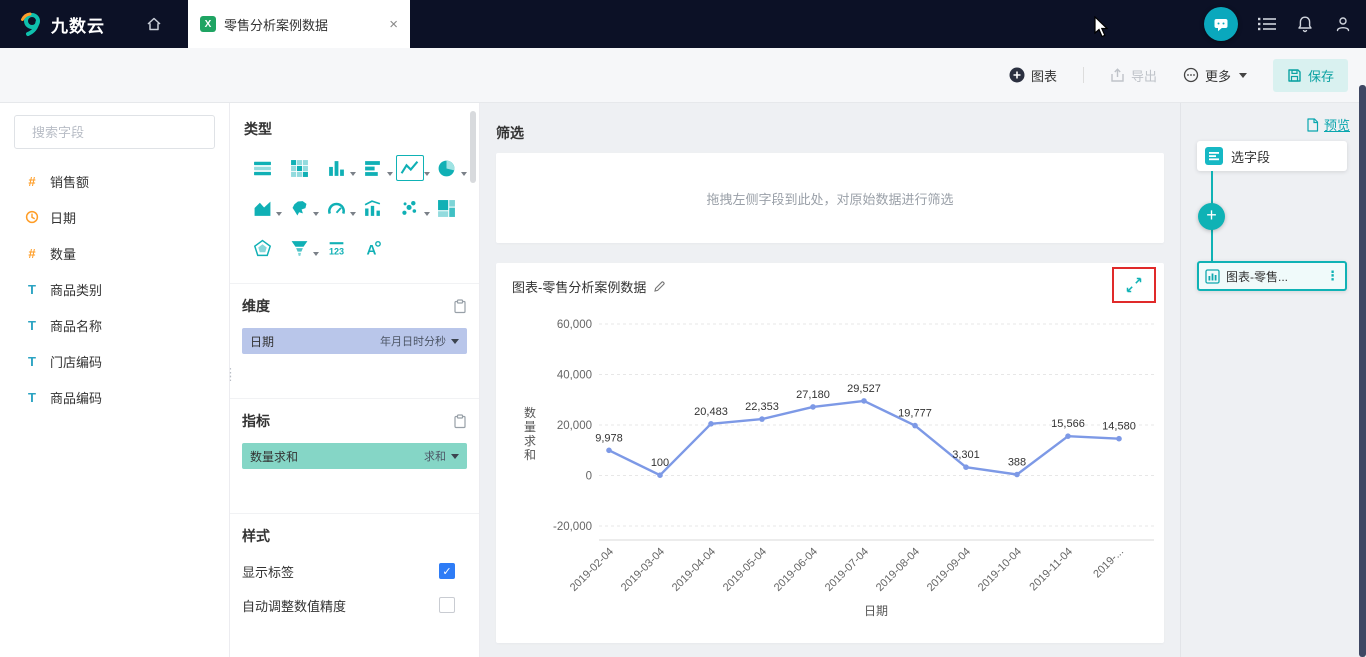 This screenshot has height=657, width=1366. What do you see at coordinates (114, 217) in the screenshot?
I see `field-item: 日期` at bounding box center [114, 217].